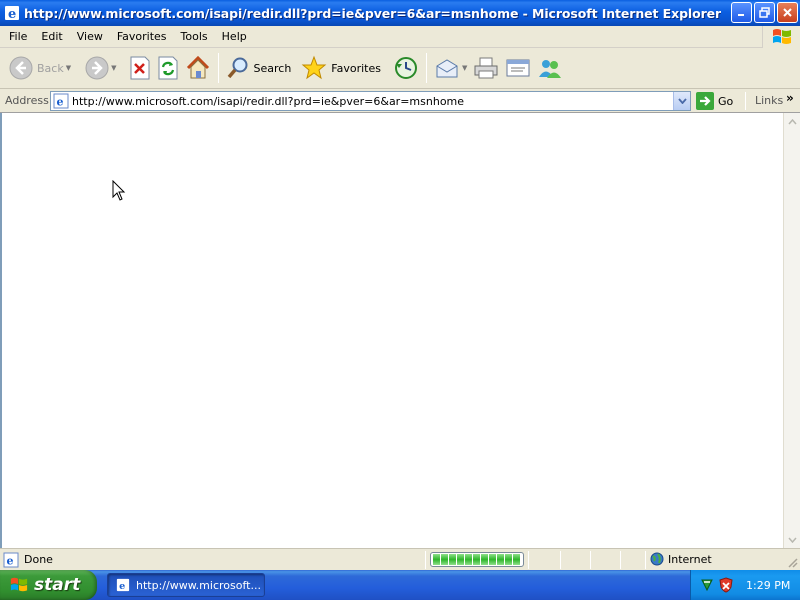 This screenshot has width=800, height=600. I want to click on scroll-down-icon, so click(792, 540).